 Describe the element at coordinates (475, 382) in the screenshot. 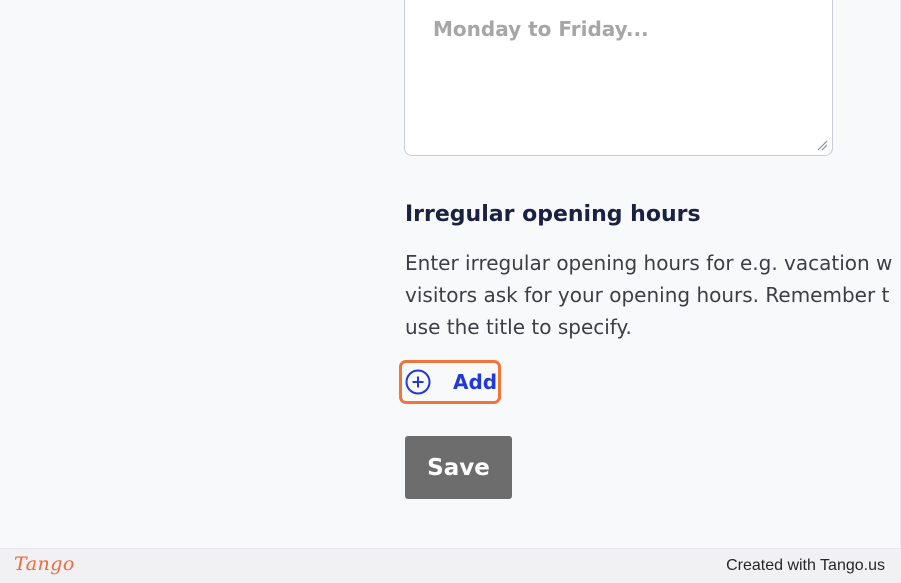

I see `add-button-label: Add` at that location.